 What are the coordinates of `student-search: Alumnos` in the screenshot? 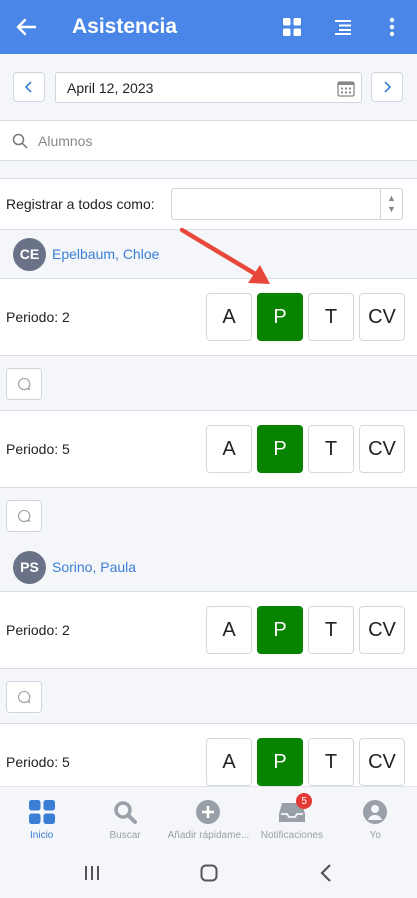 It's located at (208, 140).